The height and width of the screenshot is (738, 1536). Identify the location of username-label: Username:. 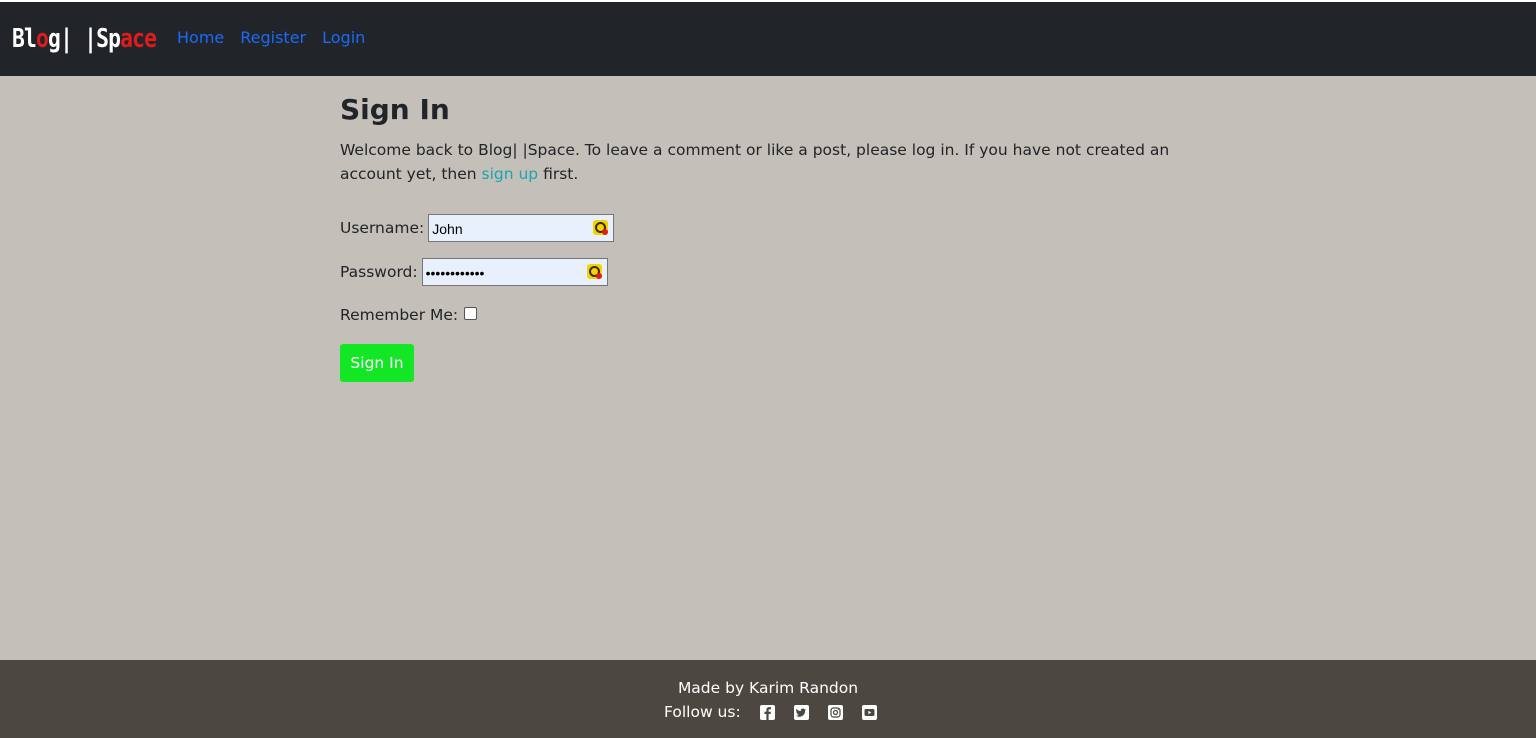
(382, 228).